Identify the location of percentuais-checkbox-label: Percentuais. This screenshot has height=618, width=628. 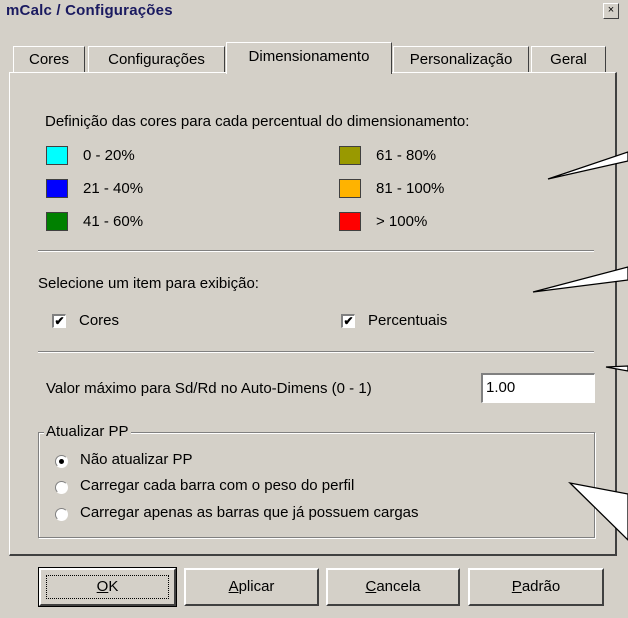
(407, 320).